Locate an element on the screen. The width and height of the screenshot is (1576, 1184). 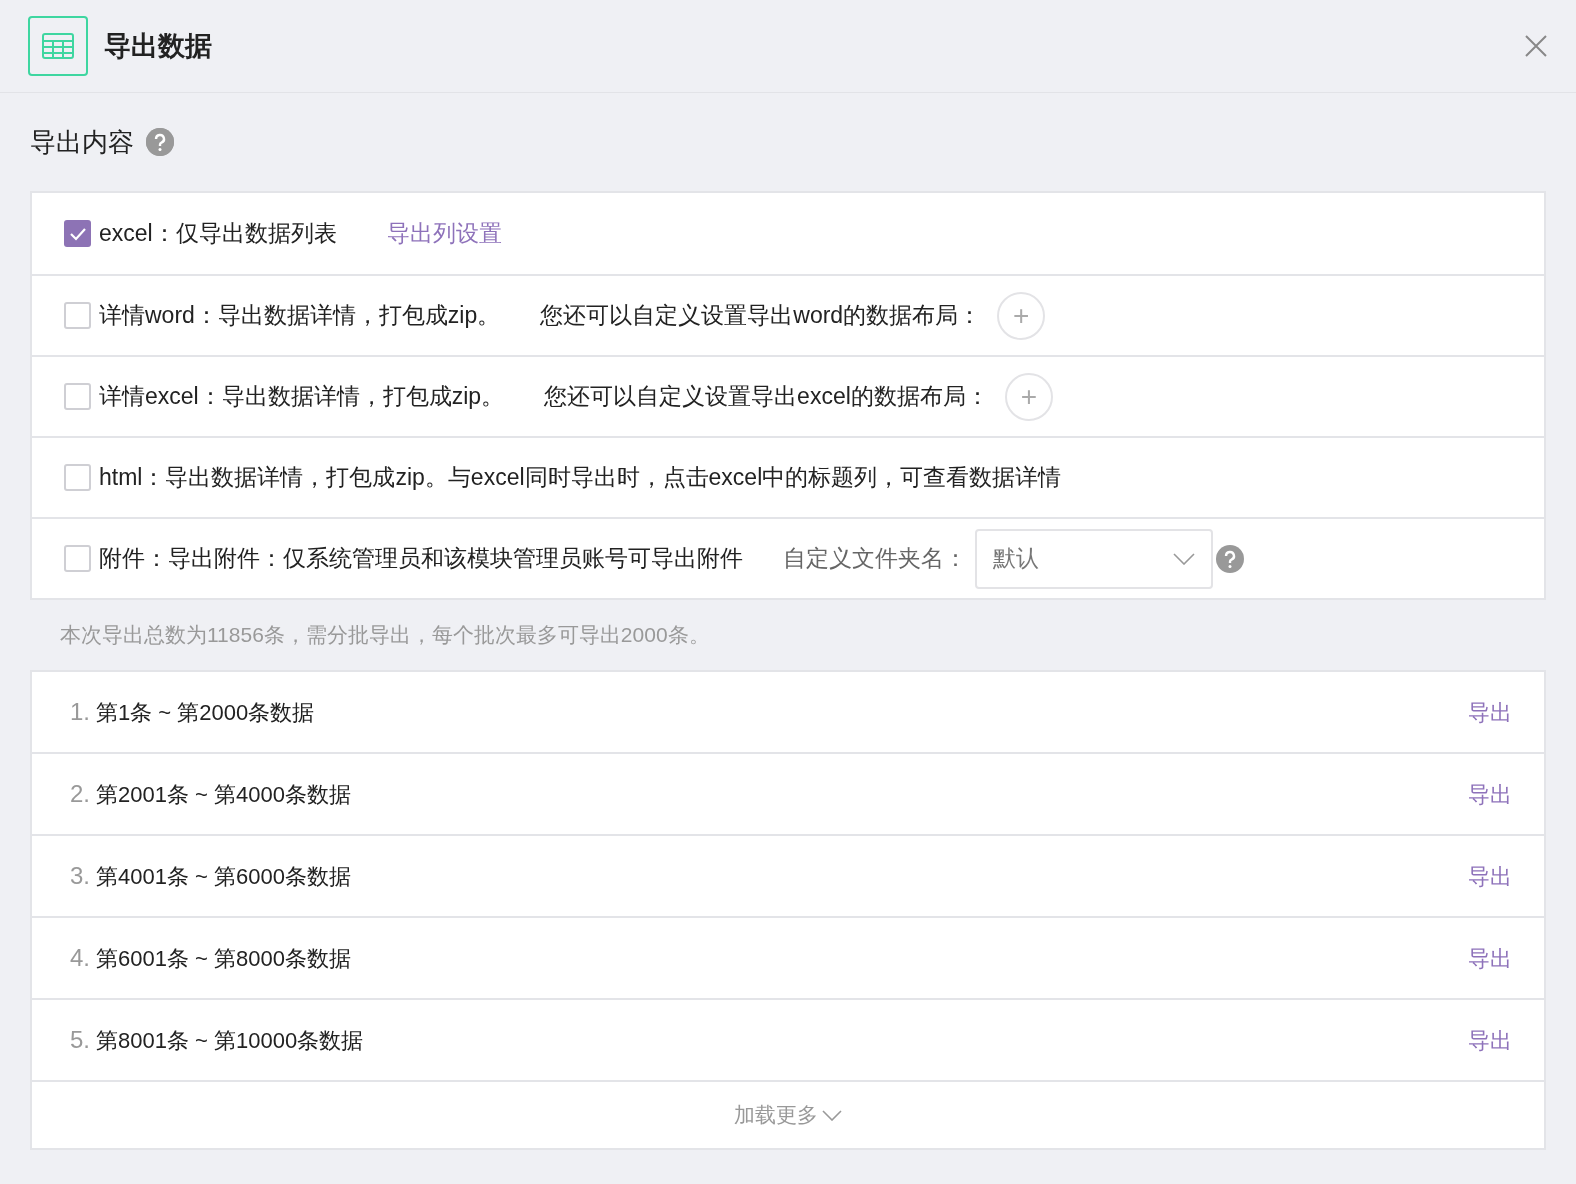
batch-number: 1. is located at coordinates (80, 712).